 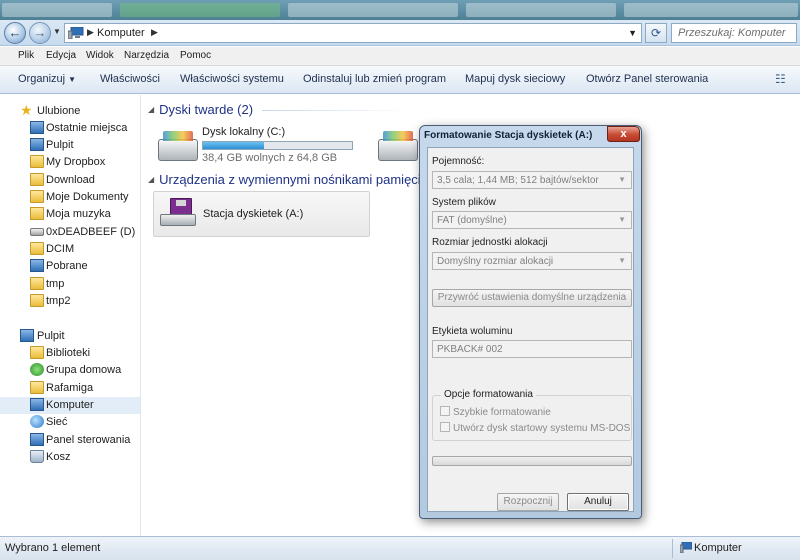 I want to click on properties-button: Właściwości, so click(x=130, y=79).